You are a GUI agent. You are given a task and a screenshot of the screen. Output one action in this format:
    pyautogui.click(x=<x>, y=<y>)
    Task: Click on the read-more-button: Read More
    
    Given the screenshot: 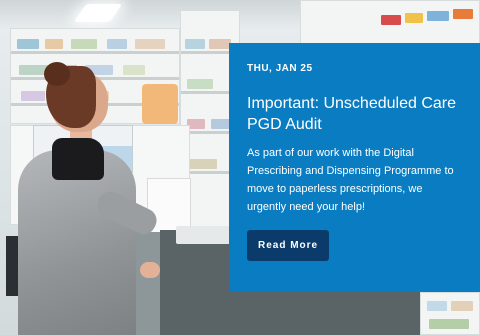 What is the action you would take?
    pyautogui.click(x=288, y=245)
    